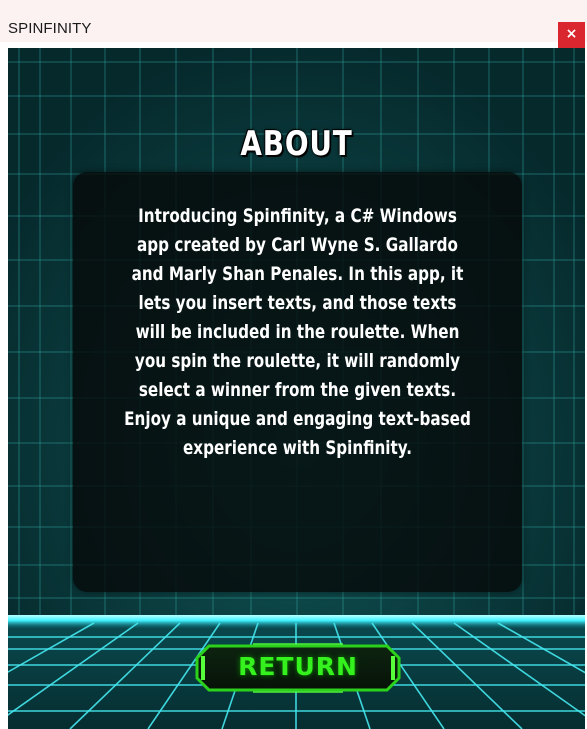 The height and width of the screenshot is (729, 587). What do you see at coordinates (50, 28) in the screenshot?
I see `app-title: SPINFINITY` at bounding box center [50, 28].